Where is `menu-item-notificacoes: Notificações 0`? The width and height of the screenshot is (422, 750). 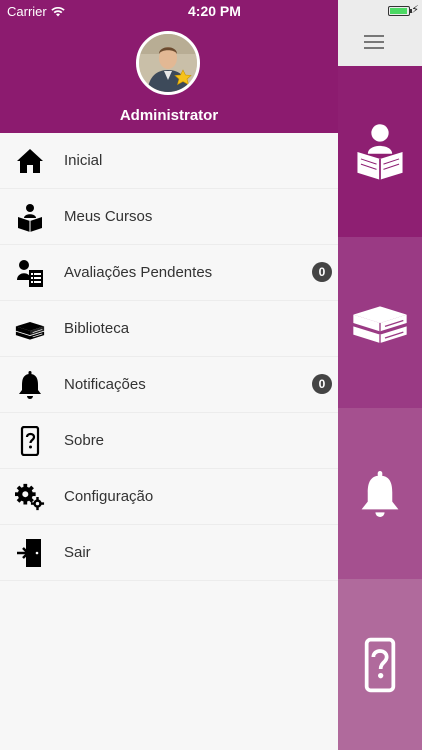 menu-item-notificacoes: Notificações 0 is located at coordinates (169, 385).